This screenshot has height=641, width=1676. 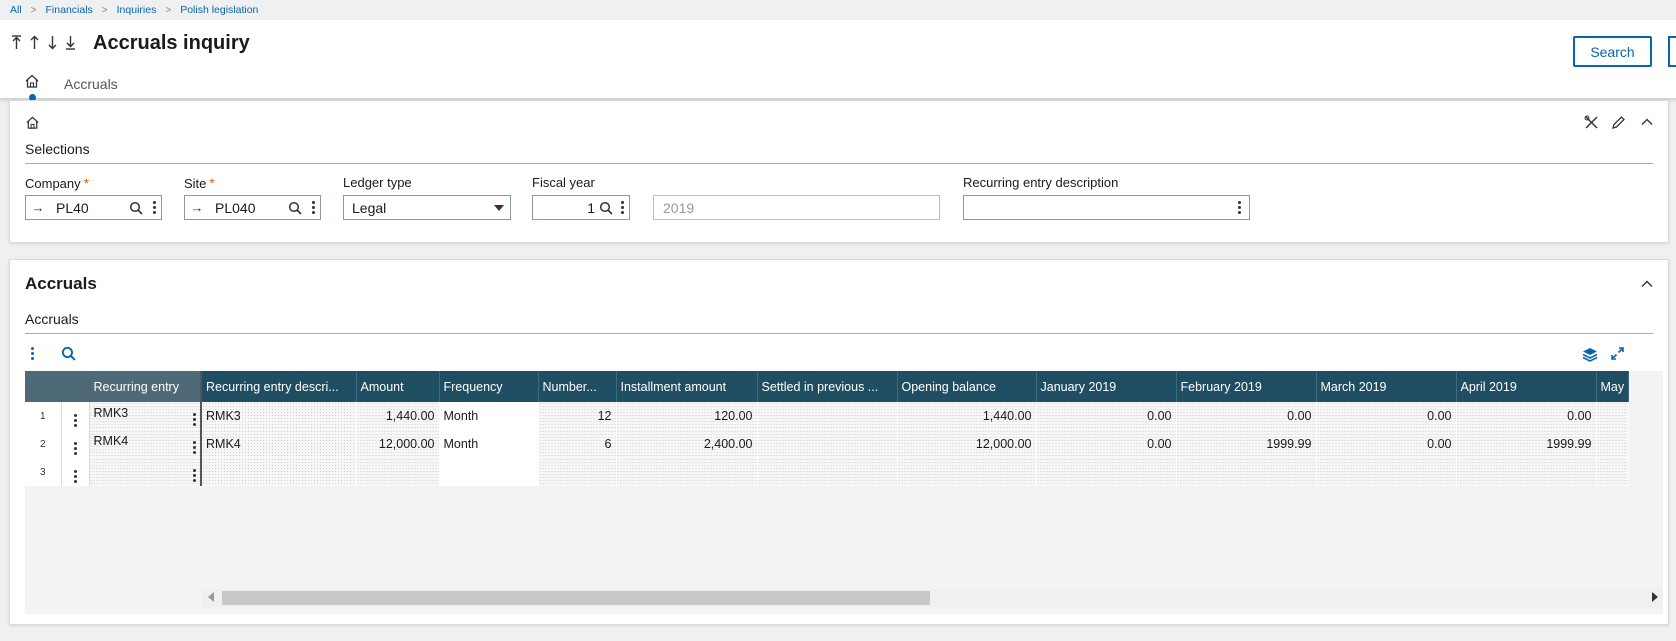 What do you see at coordinates (1672, 51) in the screenshot?
I see `secondary-button` at bounding box center [1672, 51].